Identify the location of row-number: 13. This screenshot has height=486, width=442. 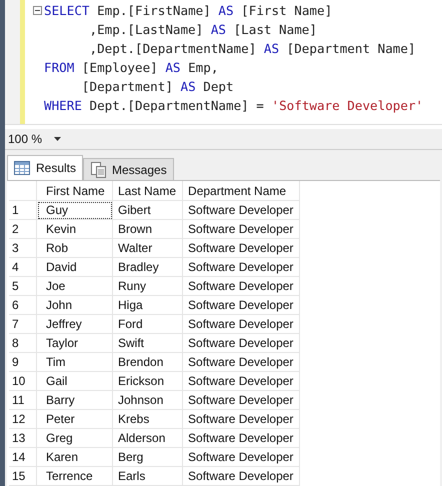
(22, 438).